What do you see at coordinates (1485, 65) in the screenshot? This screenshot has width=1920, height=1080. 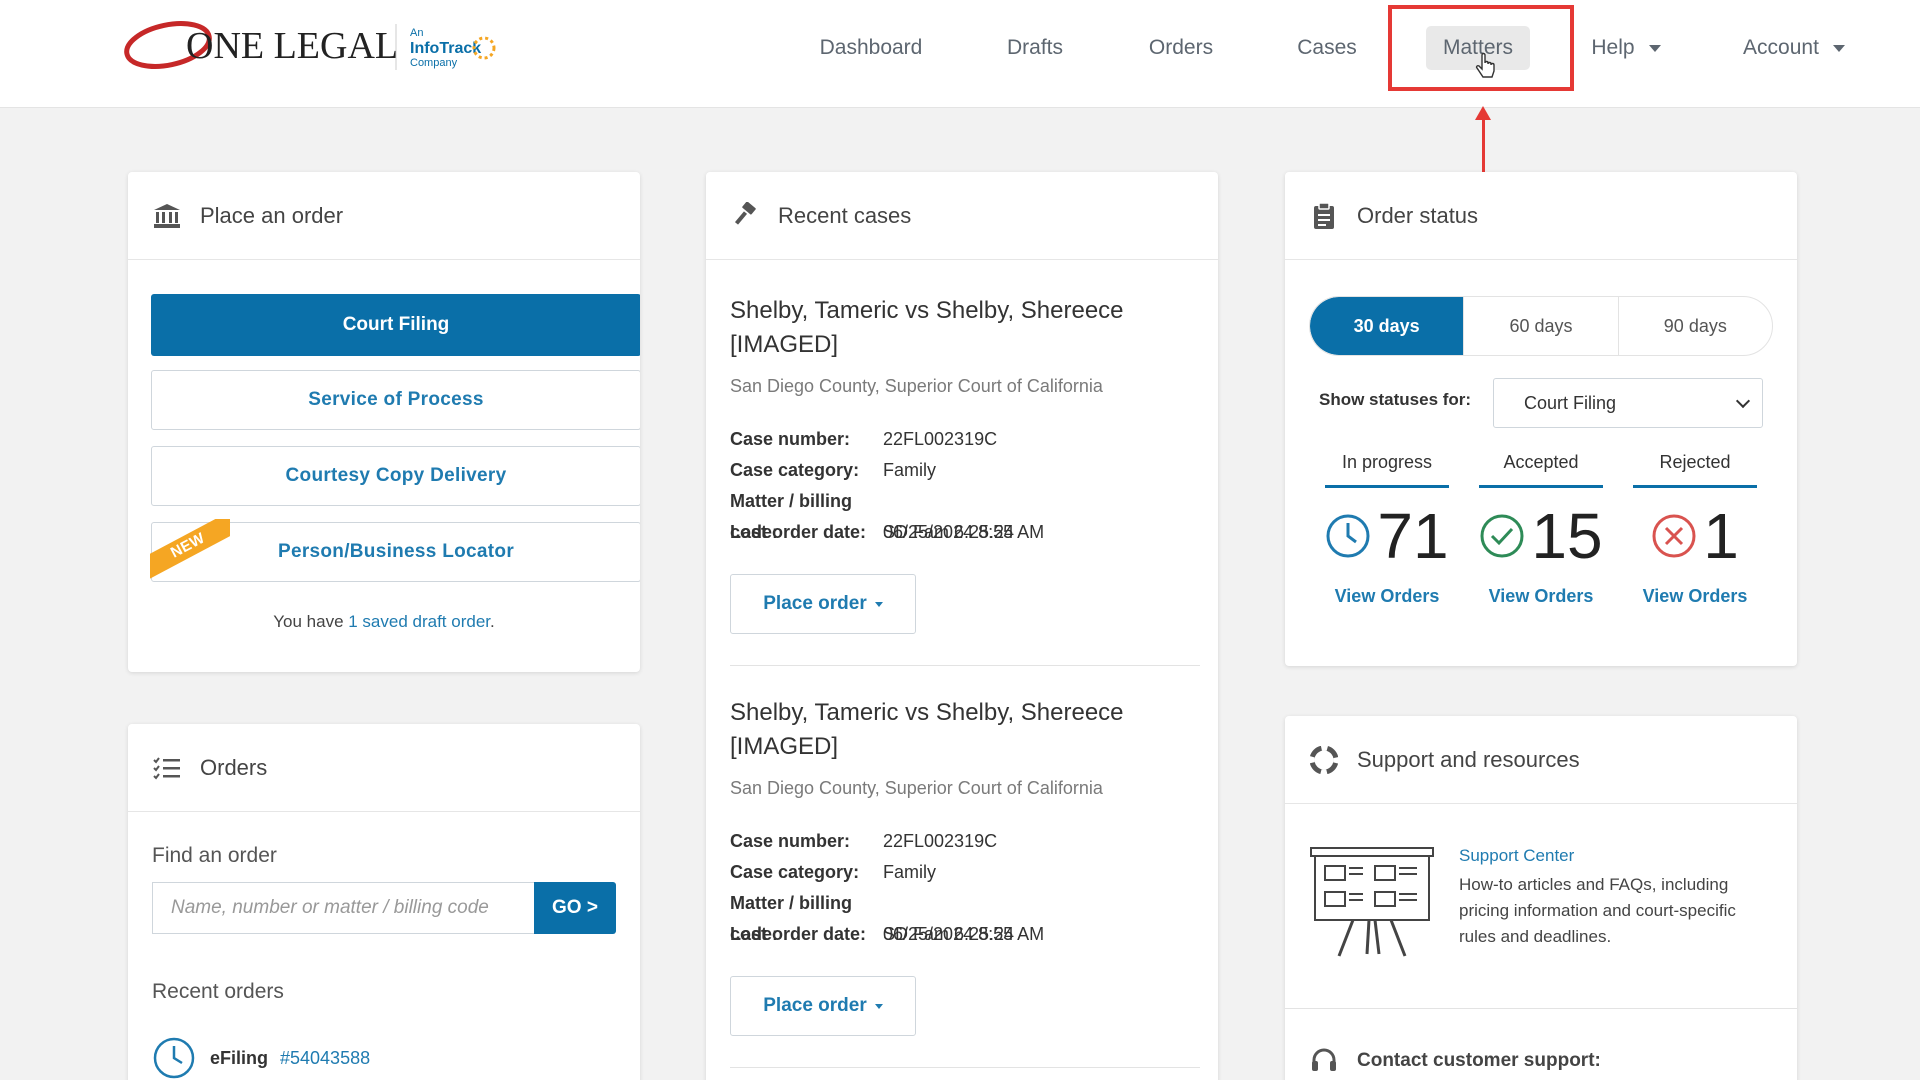 I see `hand-cursor-icon` at bounding box center [1485, 65].